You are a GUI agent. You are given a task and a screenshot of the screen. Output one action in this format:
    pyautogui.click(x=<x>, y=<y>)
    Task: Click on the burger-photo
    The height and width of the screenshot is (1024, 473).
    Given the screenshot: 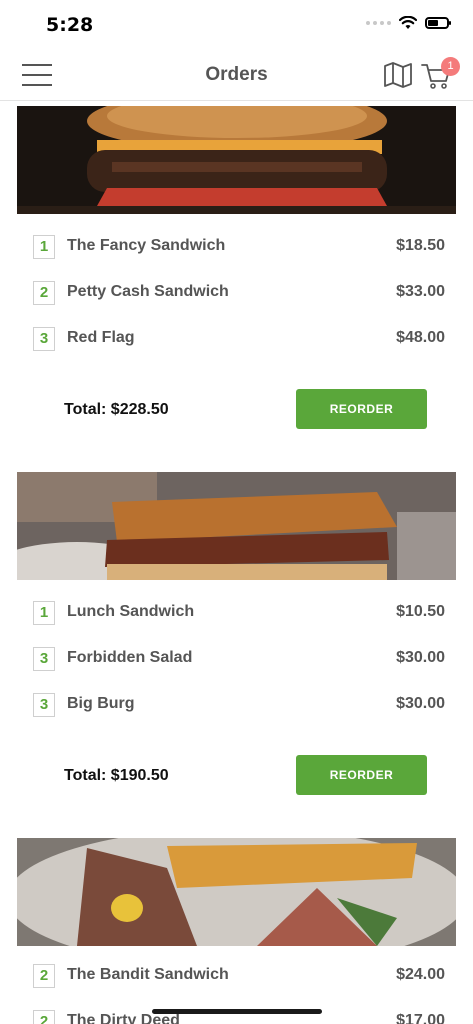 What is the action you would take?
    pyautogui.click(x=236, y=160)
    